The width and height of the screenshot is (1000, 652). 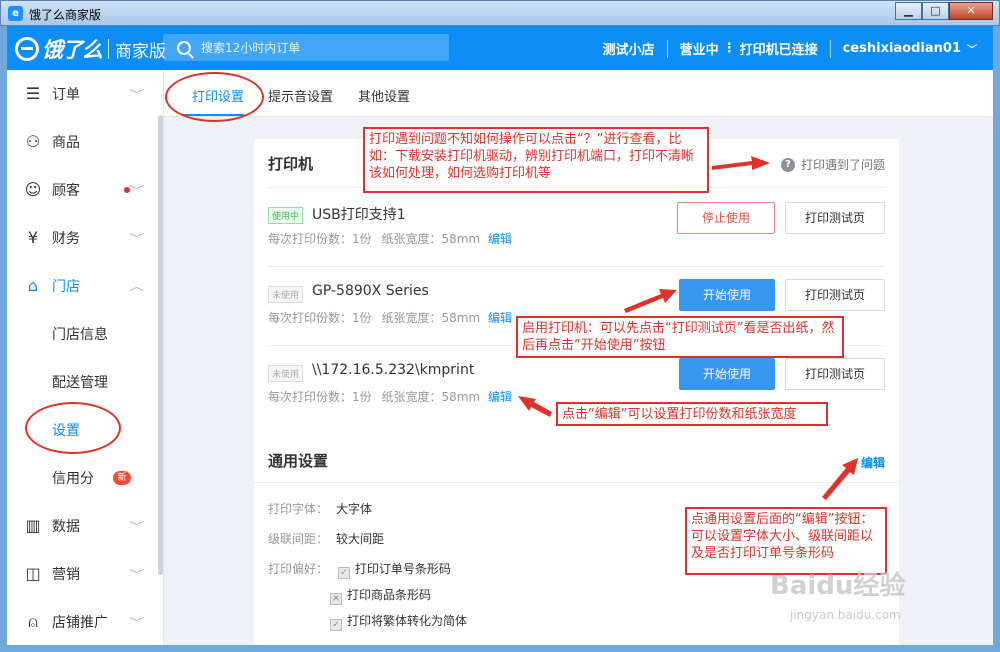 What do you see at coordinates (845, 615) in the screenshot?
I see `watermark-url: jingyan.baidu.com` at bounding box center [845, 615].